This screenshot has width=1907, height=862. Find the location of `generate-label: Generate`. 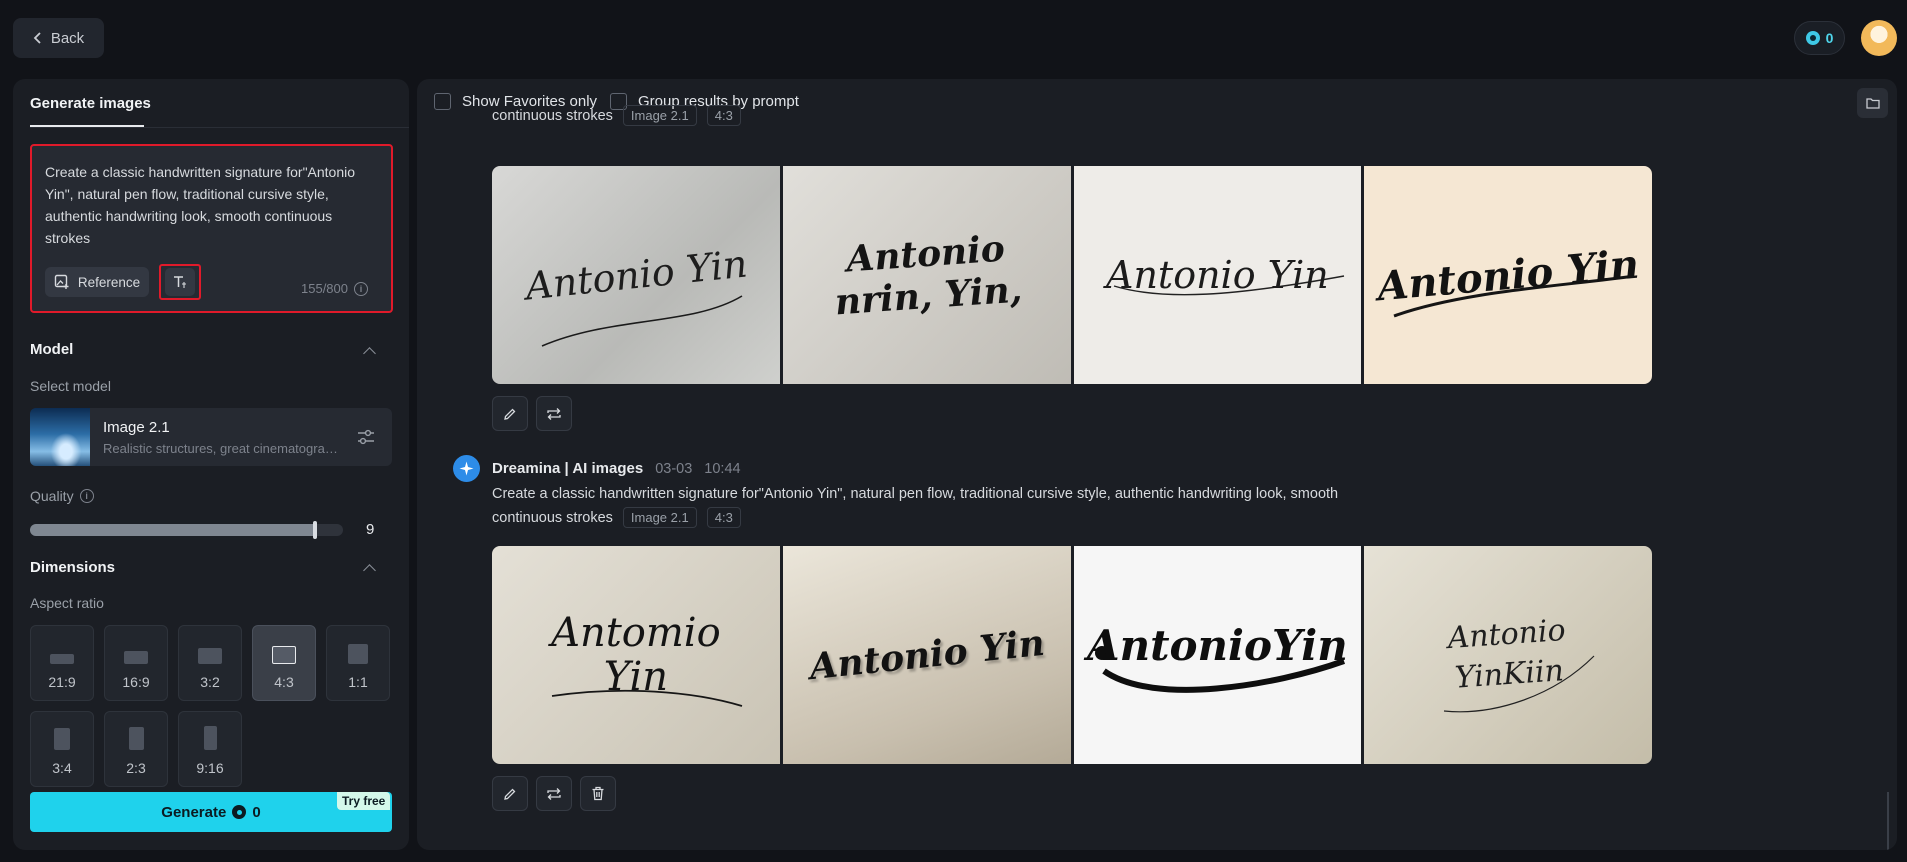

generate-label: Generate is located at coordinates (194, 812).